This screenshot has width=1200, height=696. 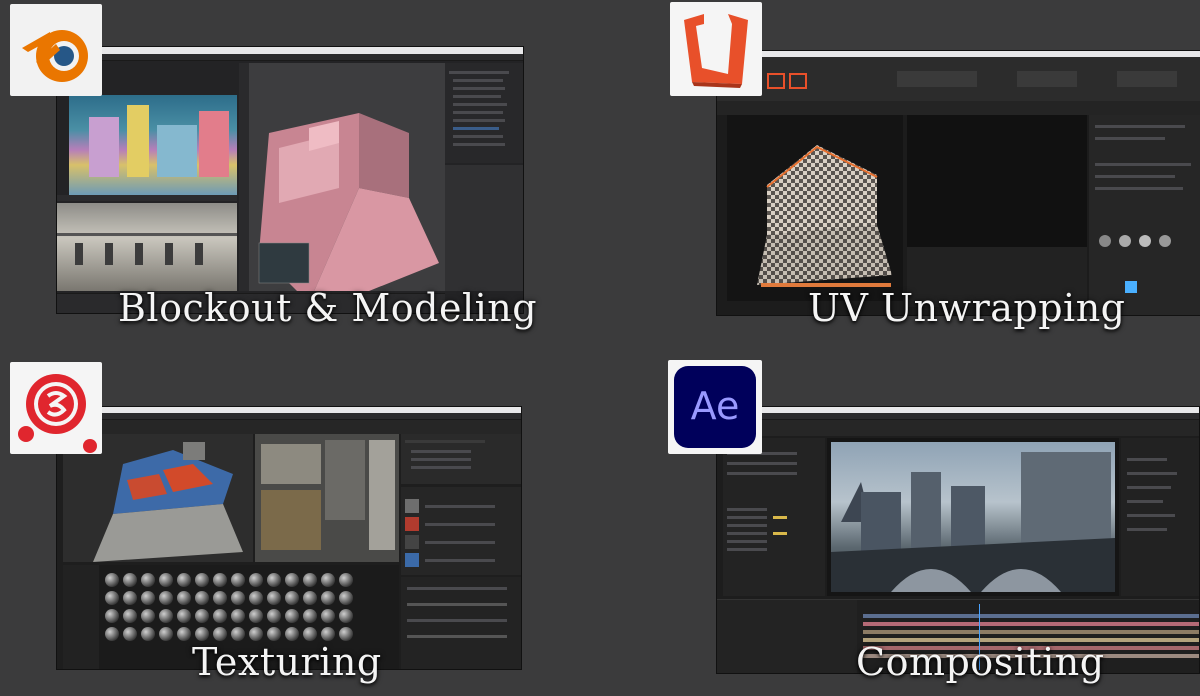 I want to click on uv-toolbar, so click(x=958, y=79).